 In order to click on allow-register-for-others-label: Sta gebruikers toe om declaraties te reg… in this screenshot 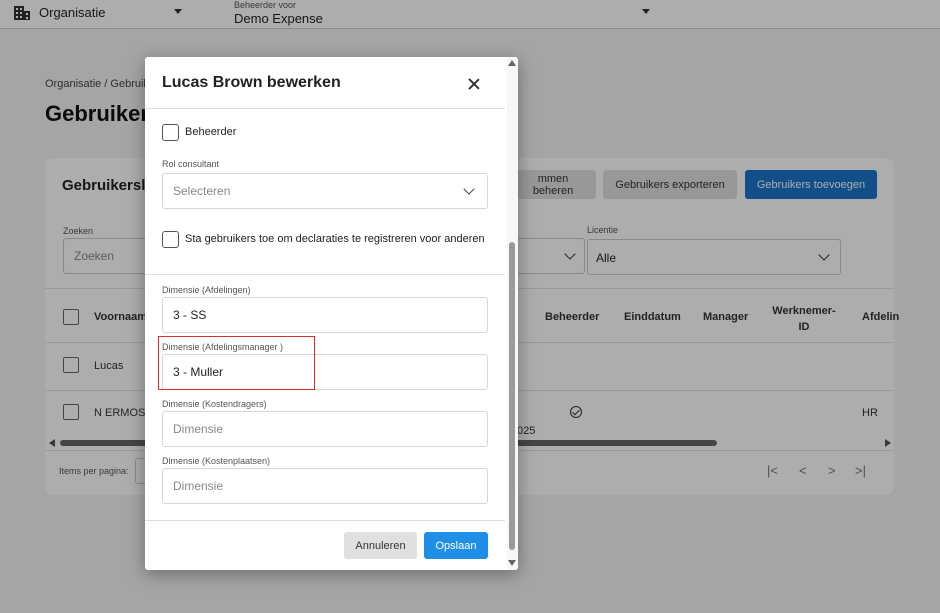, I will do `click(335, 239)`.